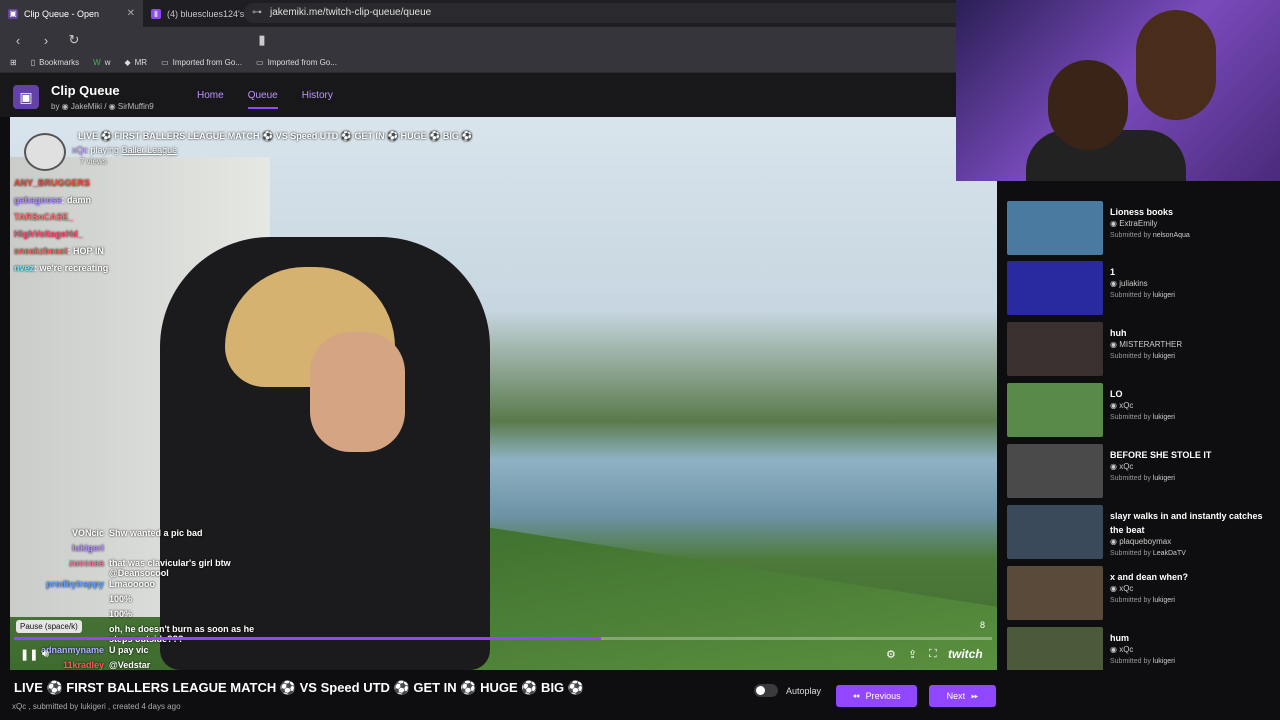 The image size is (1280, 720). Describe the element at coordinates (139, 601) in the screenshot. I see `chat-message: 100%` at that location.